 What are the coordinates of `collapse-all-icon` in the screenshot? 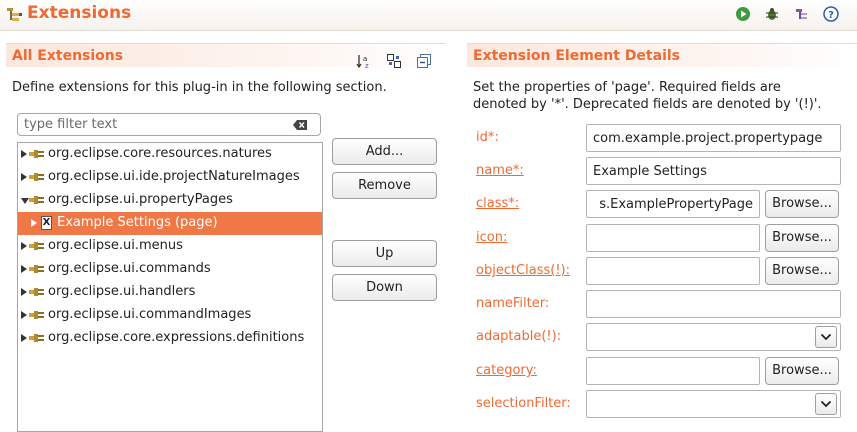 It's located at (424, 61).